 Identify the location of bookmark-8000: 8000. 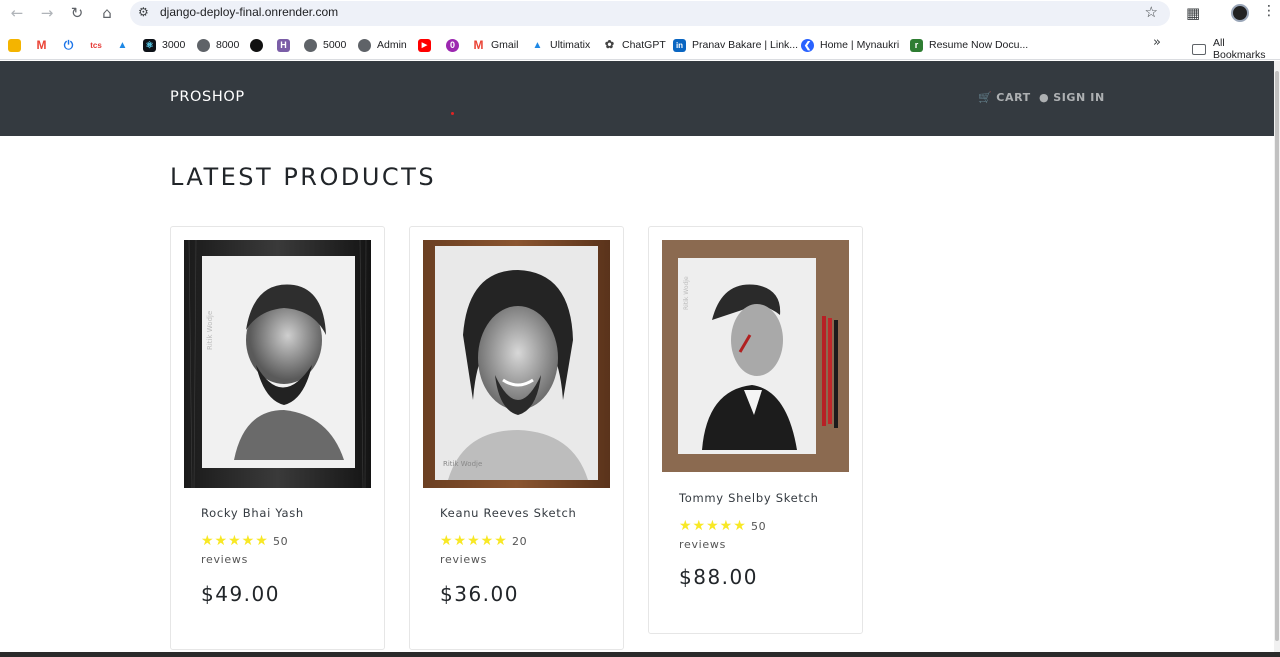
(218, 45).